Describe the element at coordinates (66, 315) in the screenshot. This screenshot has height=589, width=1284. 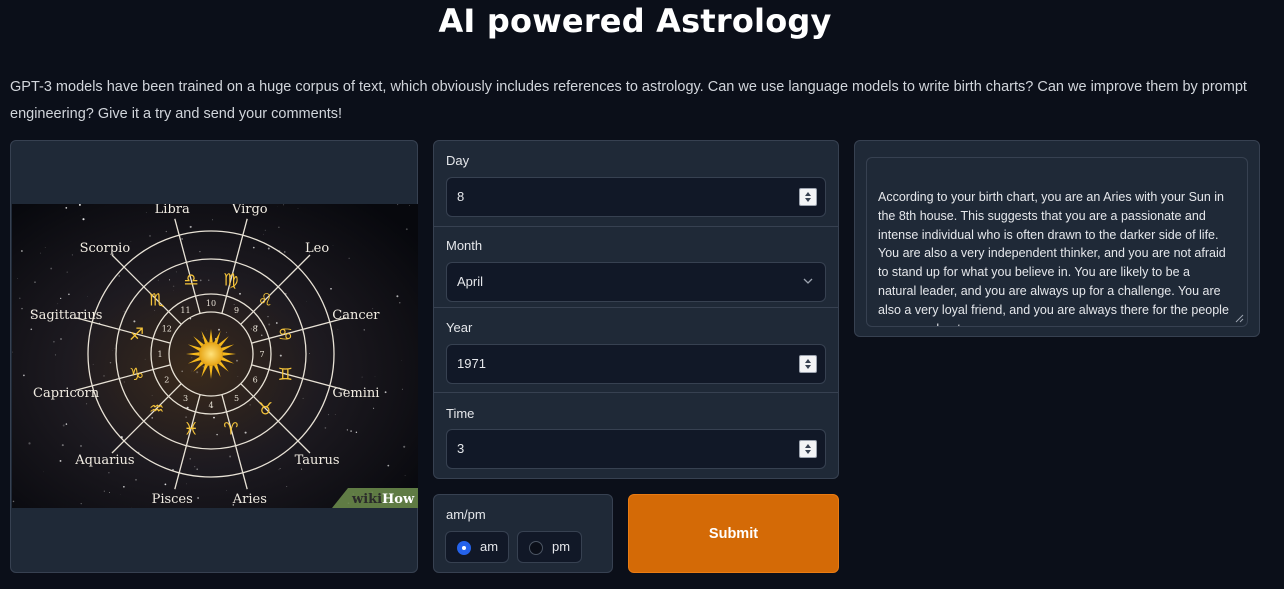
I see `zodiac-label: Sagittarius` at that location.